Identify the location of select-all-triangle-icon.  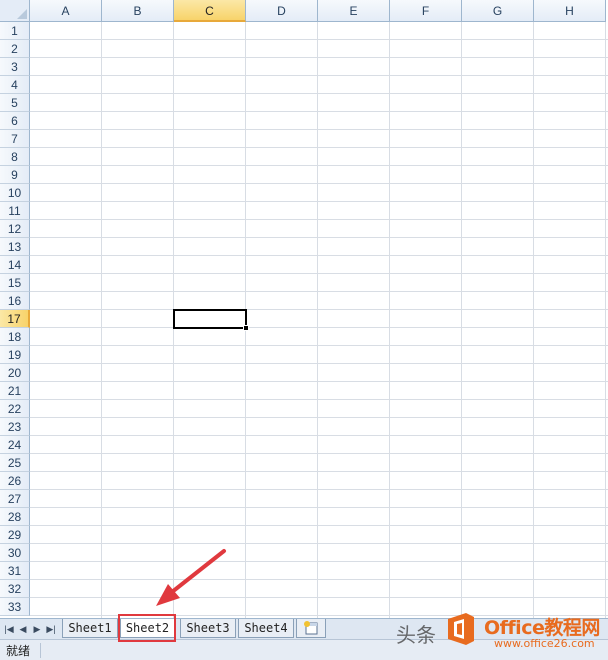
(22, 14).